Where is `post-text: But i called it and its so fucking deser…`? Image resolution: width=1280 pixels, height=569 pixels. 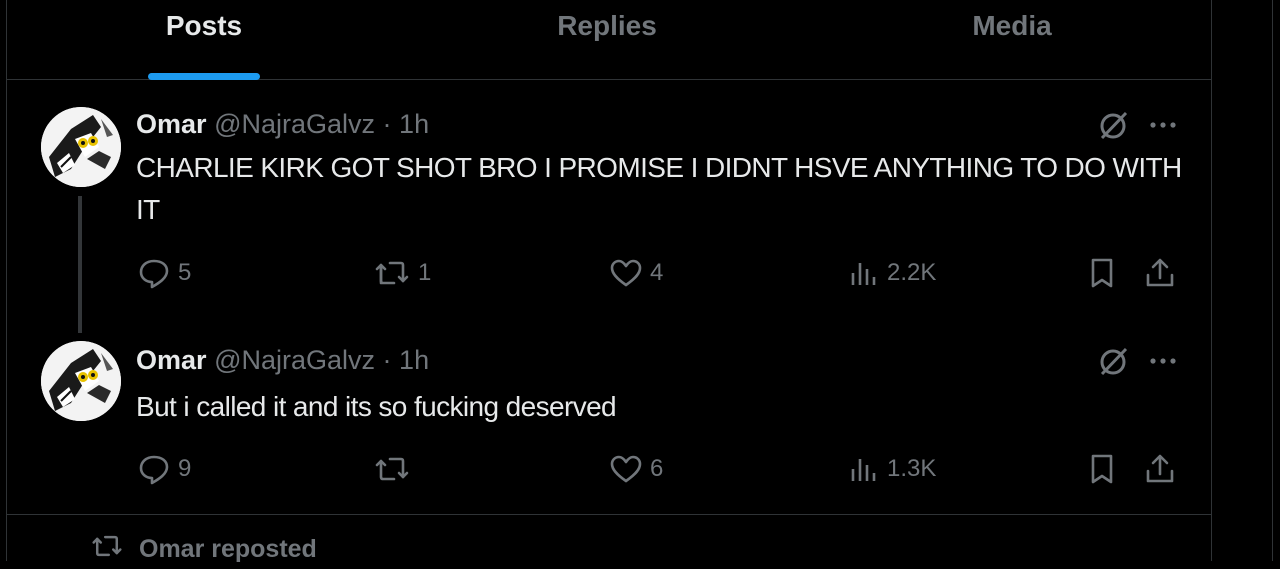
post-text: But i called it and its so fucking deser… is located at coordinates (376, 406).